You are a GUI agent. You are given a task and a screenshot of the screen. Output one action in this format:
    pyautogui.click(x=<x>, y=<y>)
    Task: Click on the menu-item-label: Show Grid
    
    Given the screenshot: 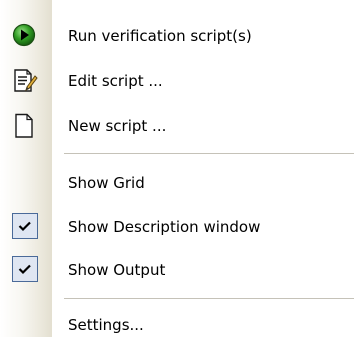 What is the action you would take?
    pyautogui.click(x=106, y=183)
    